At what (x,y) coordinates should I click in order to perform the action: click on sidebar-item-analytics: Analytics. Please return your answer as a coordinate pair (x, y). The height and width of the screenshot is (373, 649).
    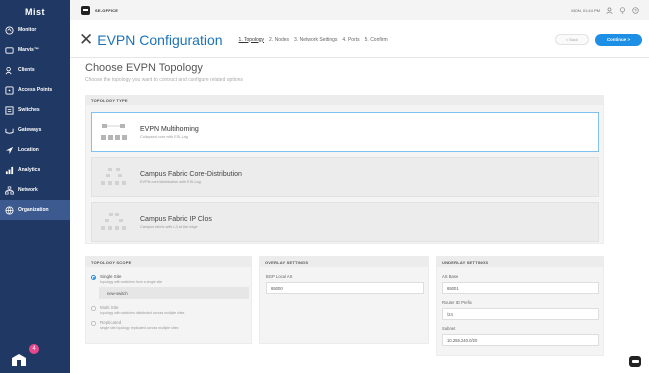
    Looking at the image, I should click on (35, 170).